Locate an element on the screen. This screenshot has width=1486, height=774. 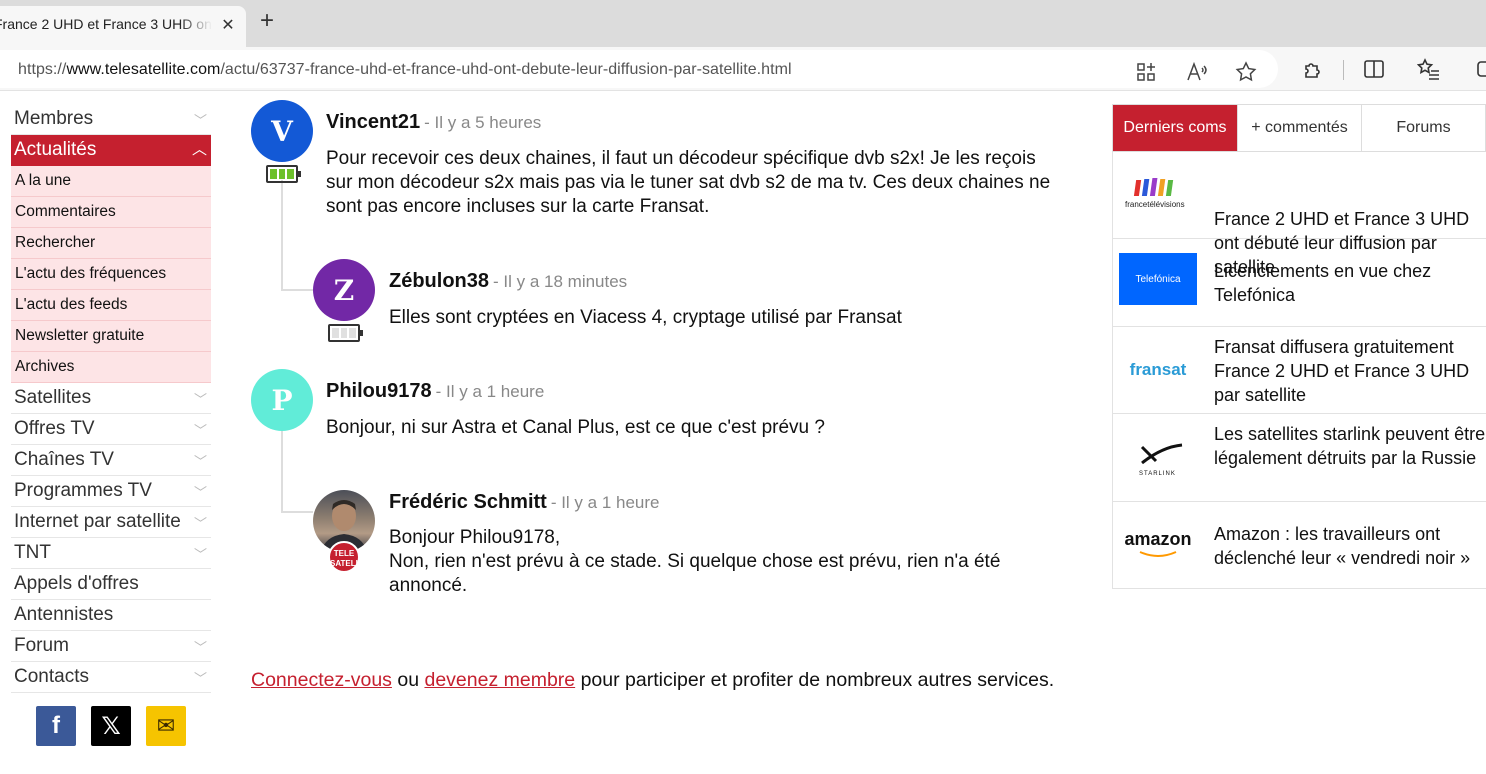
nav-label: Antennistes is located at coordinates (64, 614).